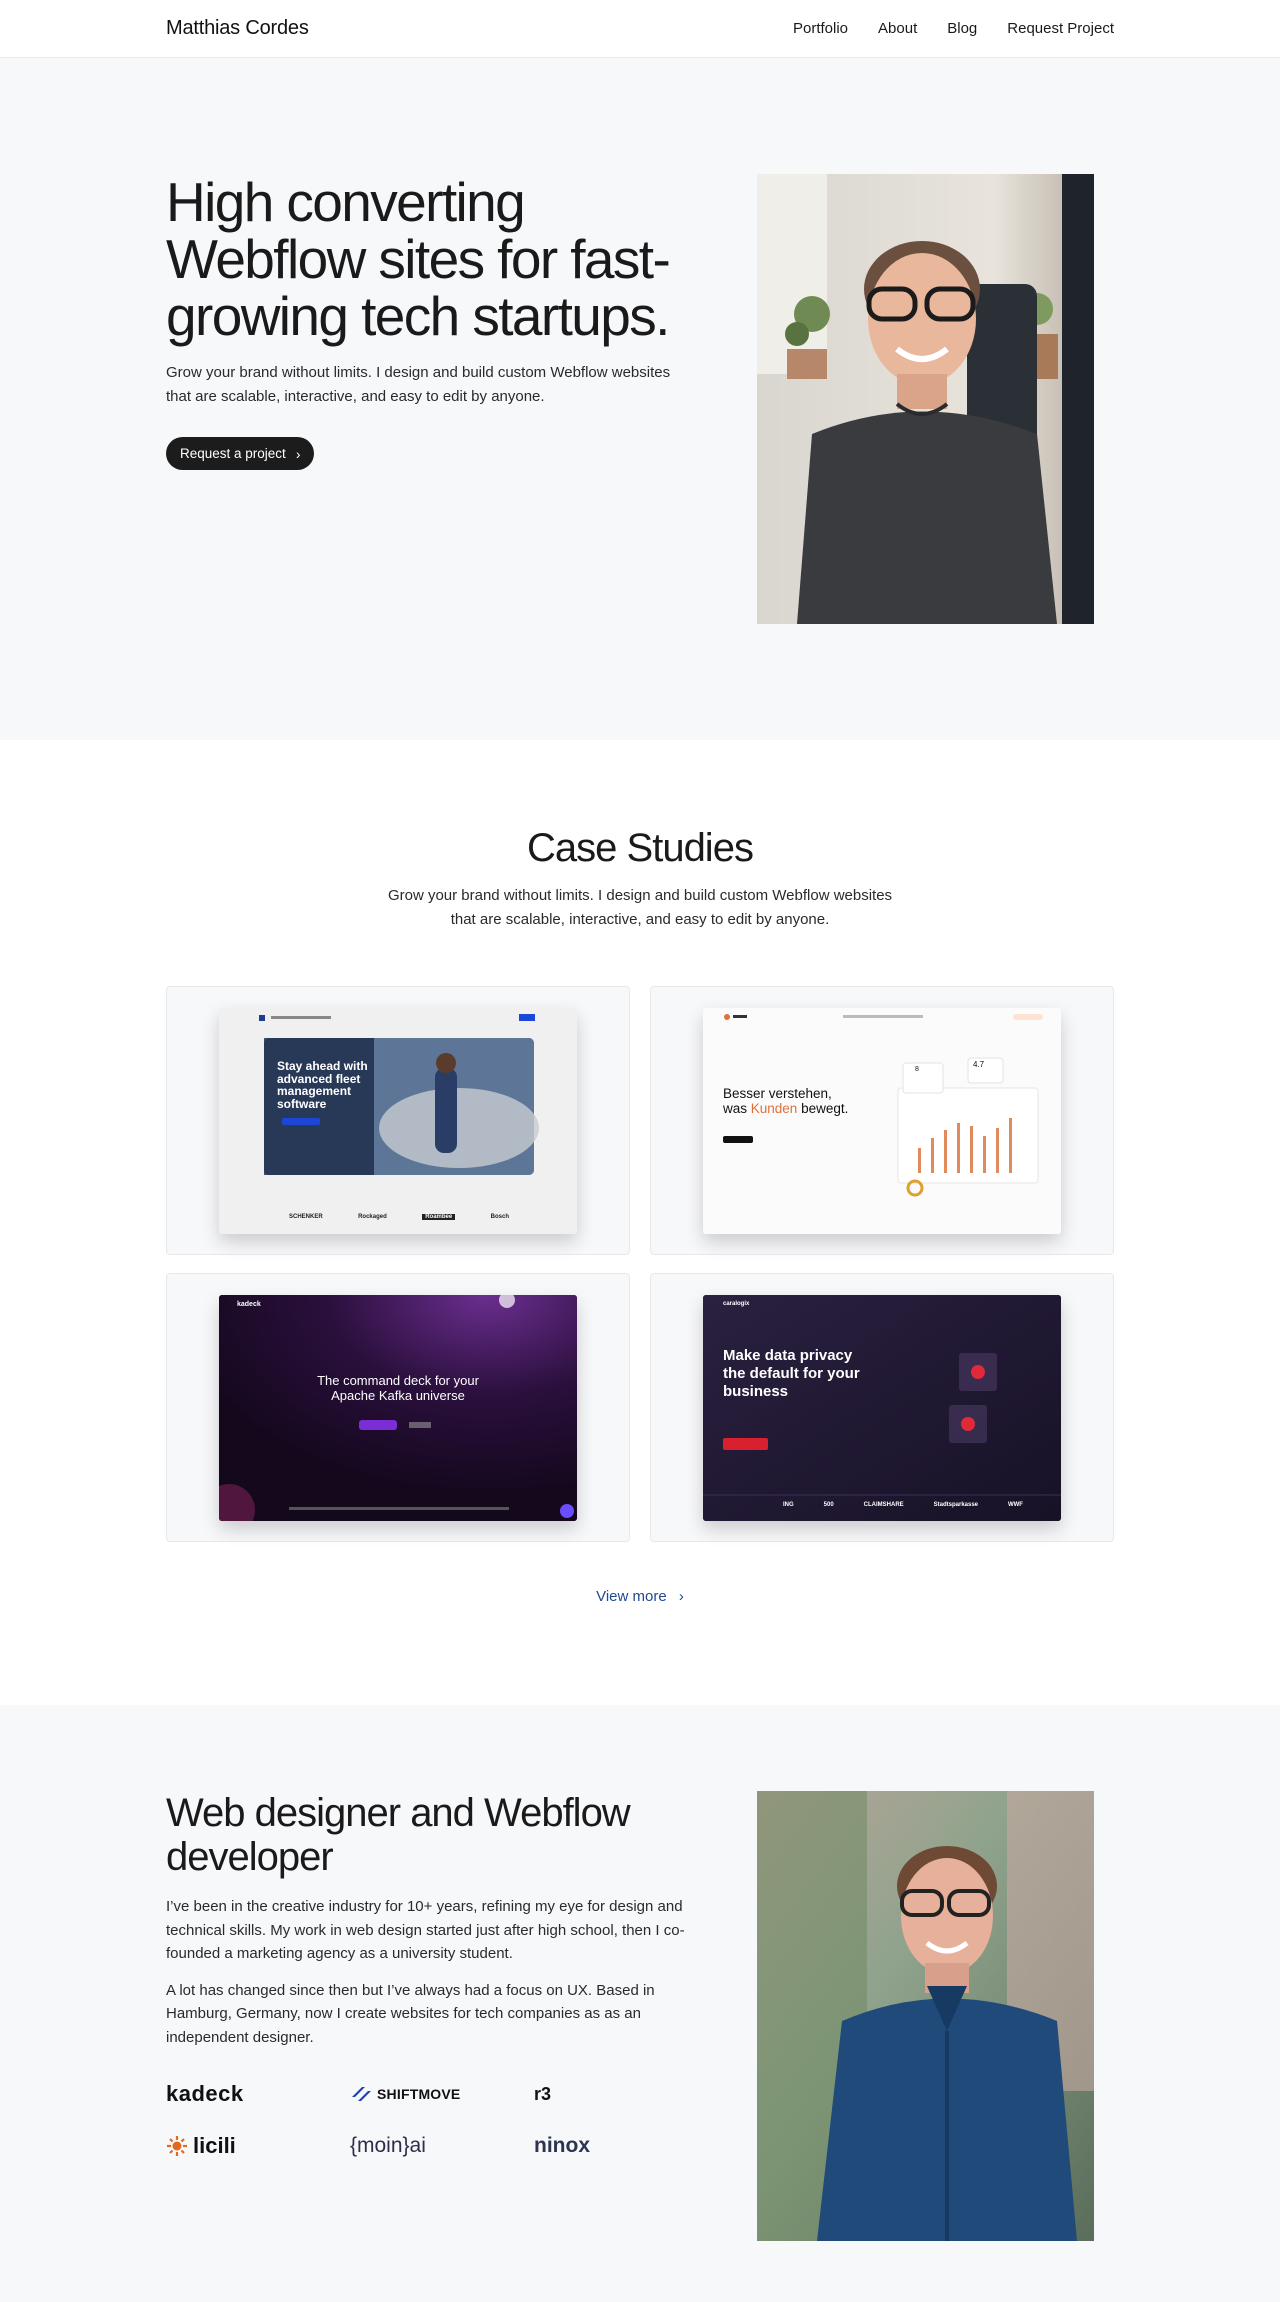 This screenshot has width=1280, height=2302. Describe the element at coordinates (543, 2093) in the screenshot. I see `logo-r3-text: r3` at that location.